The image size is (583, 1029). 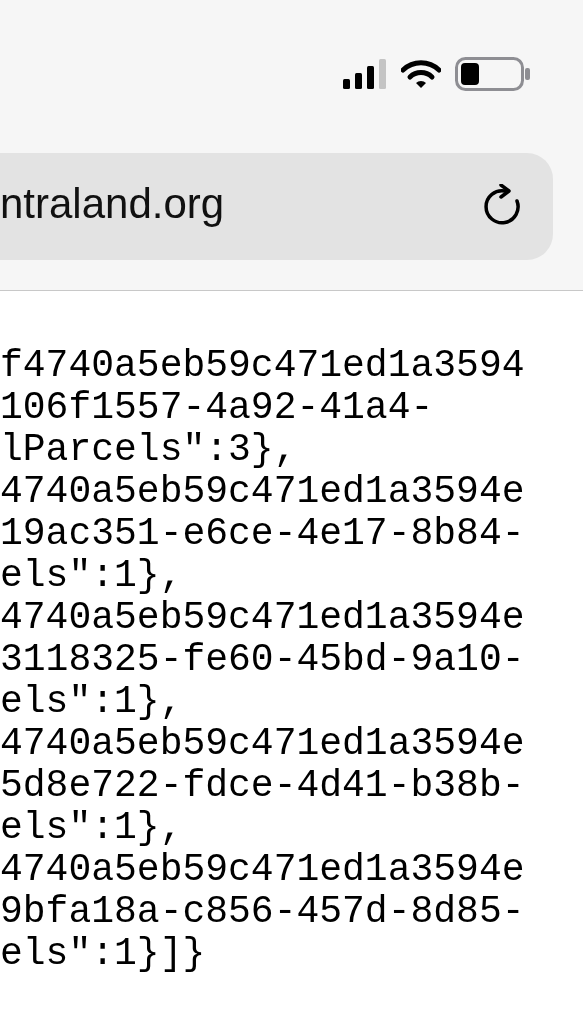 I want to click on signal-icon, so click(x=365, y=74).